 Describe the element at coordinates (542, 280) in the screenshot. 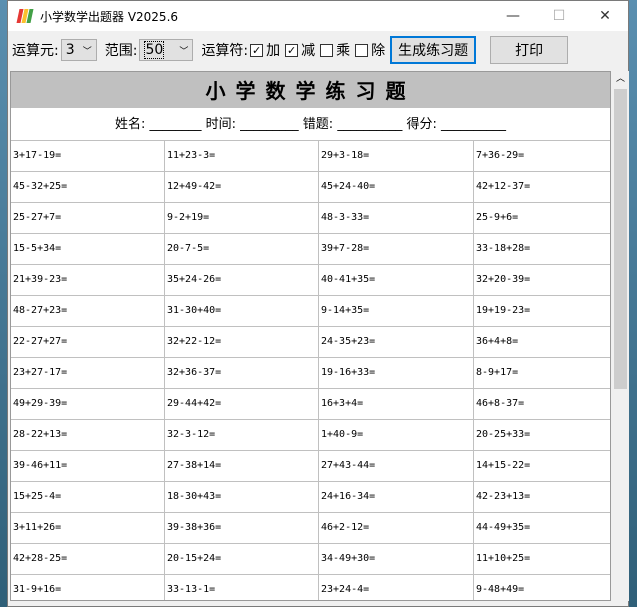

I see `problem-cell: 32+20-39=` at that location.